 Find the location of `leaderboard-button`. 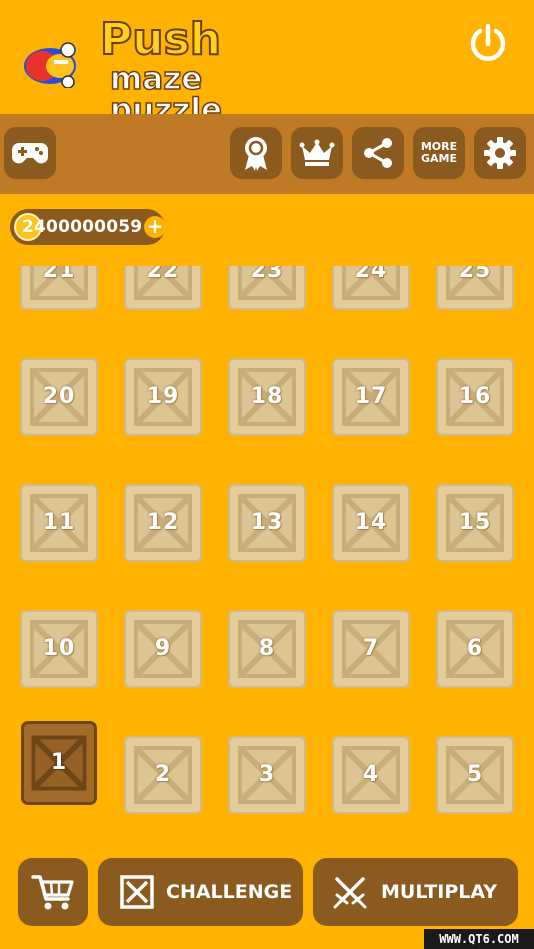

leaderboard-button is located at coordinates (317, 153).